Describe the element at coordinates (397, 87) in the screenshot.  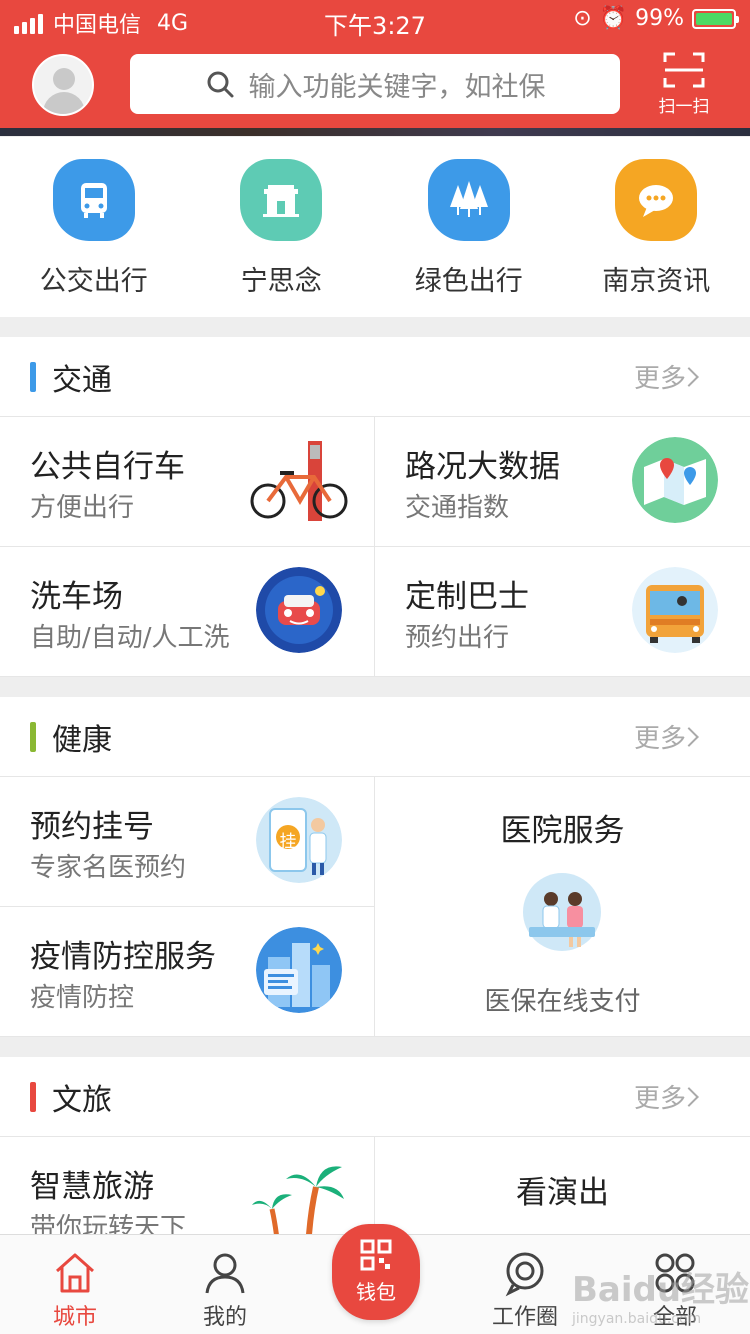
I see `search-placeholder: 输入功能关键字，如社保` at that location.